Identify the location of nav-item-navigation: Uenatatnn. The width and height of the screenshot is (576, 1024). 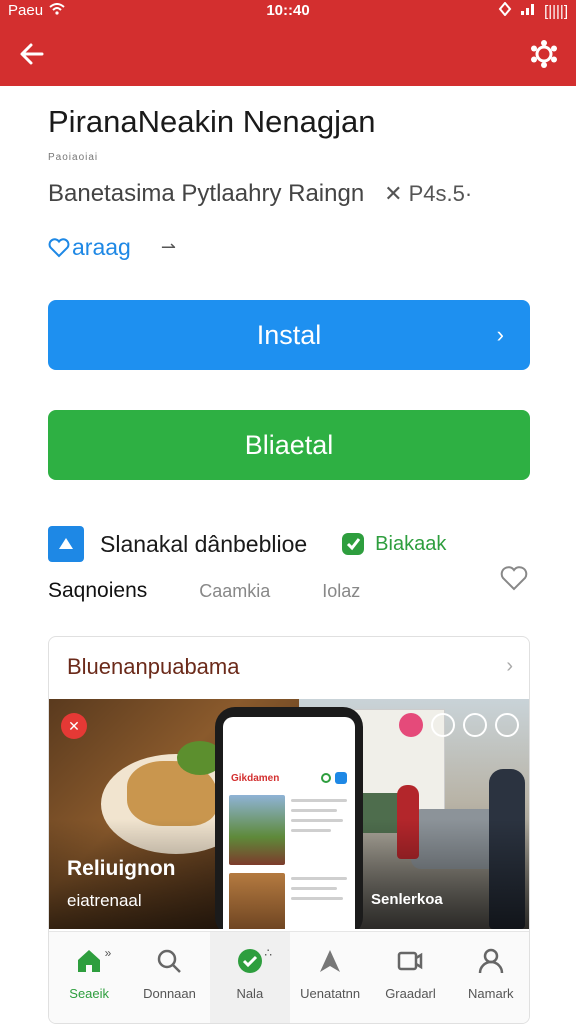
(330, 977).